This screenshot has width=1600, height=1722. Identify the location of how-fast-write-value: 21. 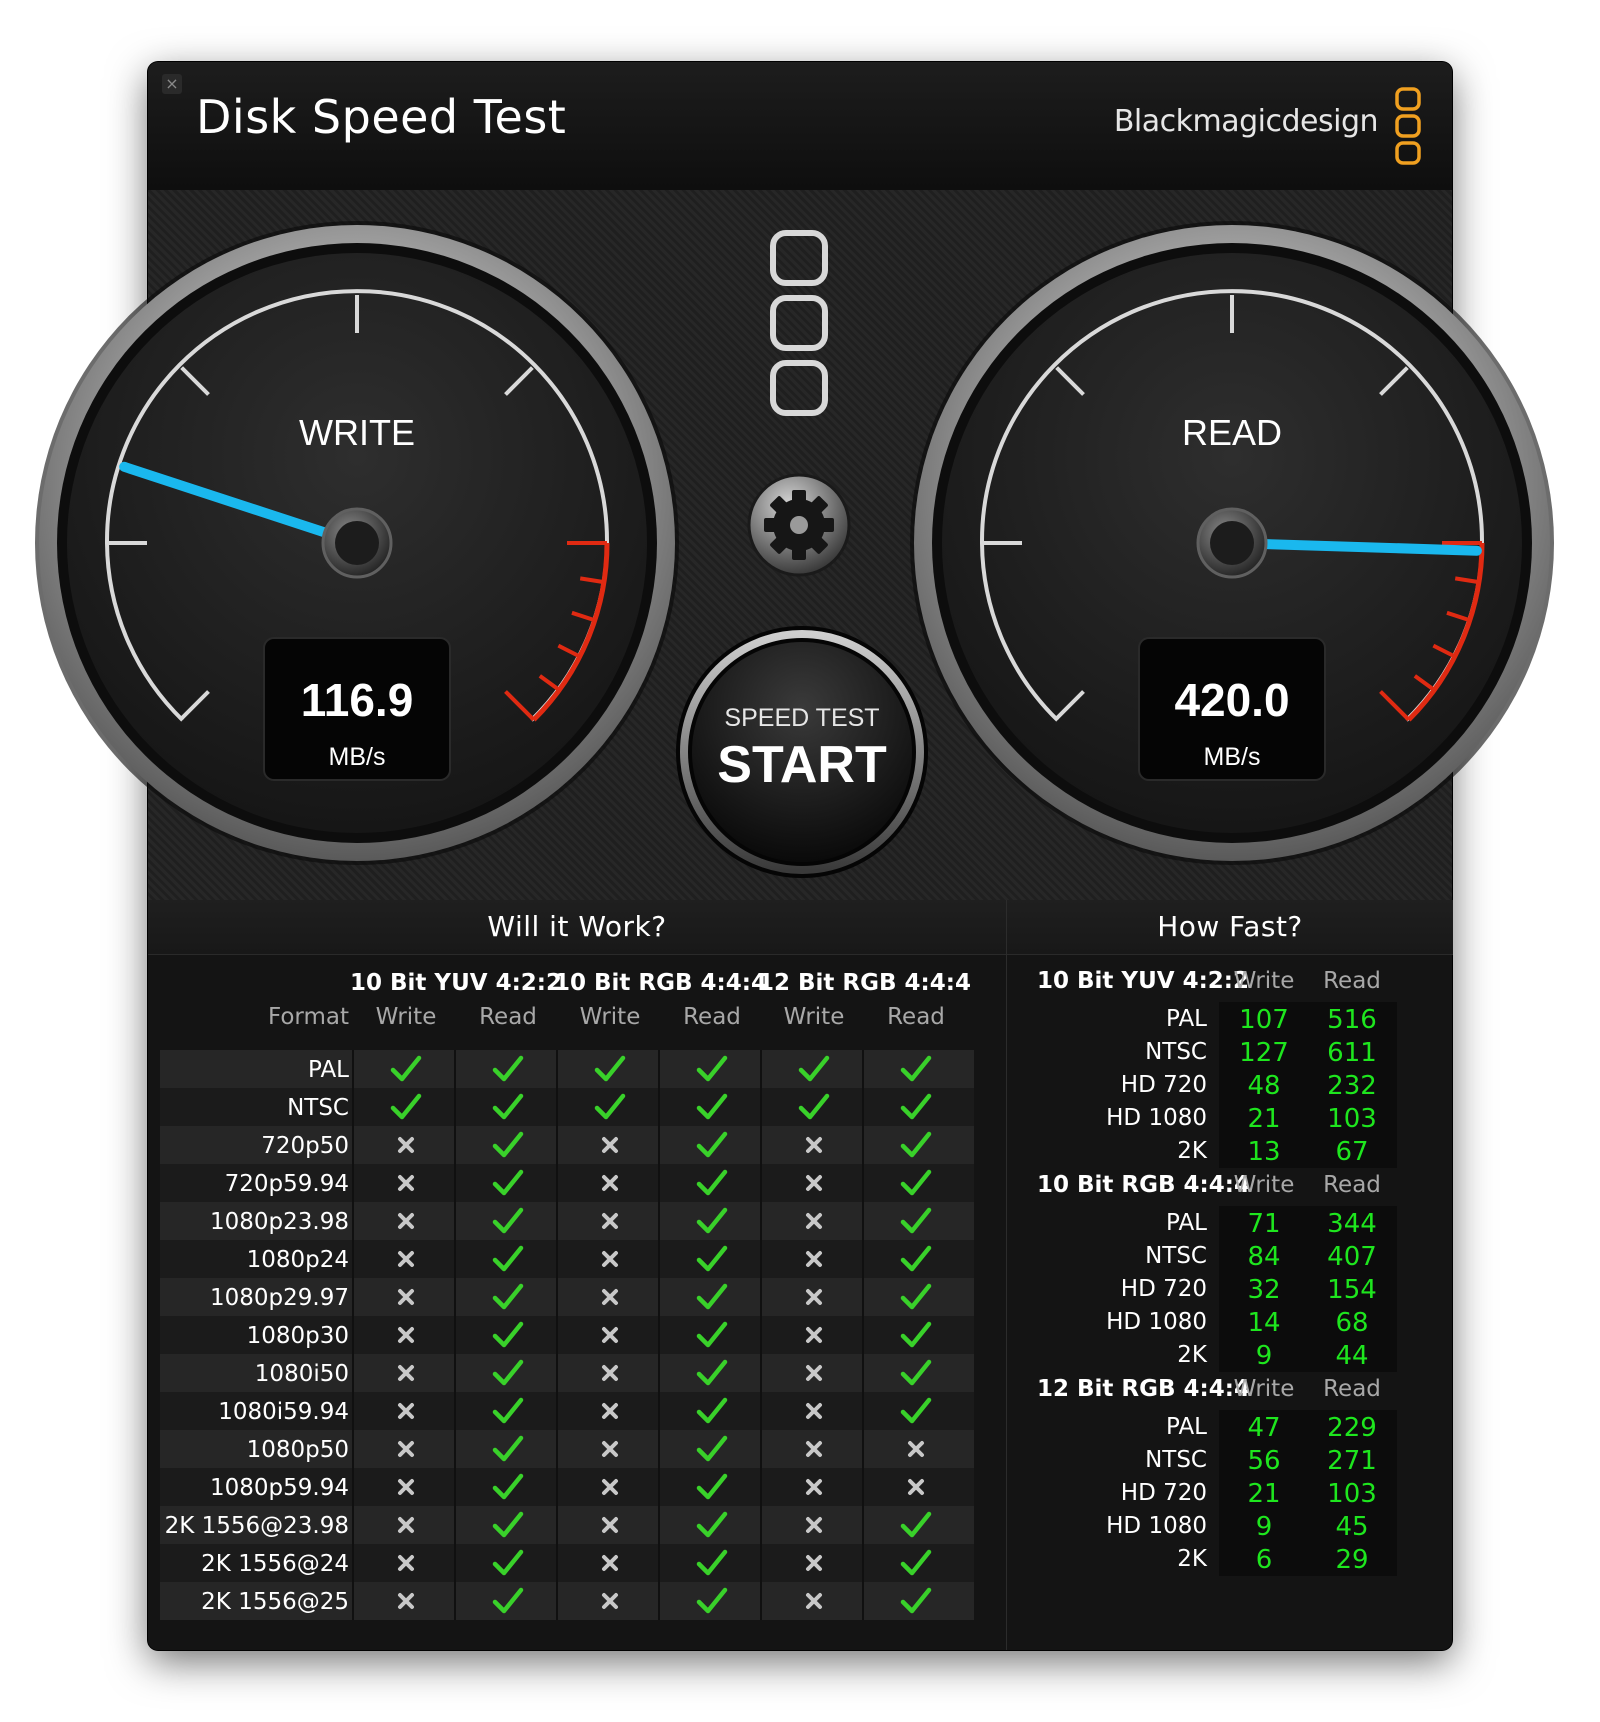
(1264, 1493).